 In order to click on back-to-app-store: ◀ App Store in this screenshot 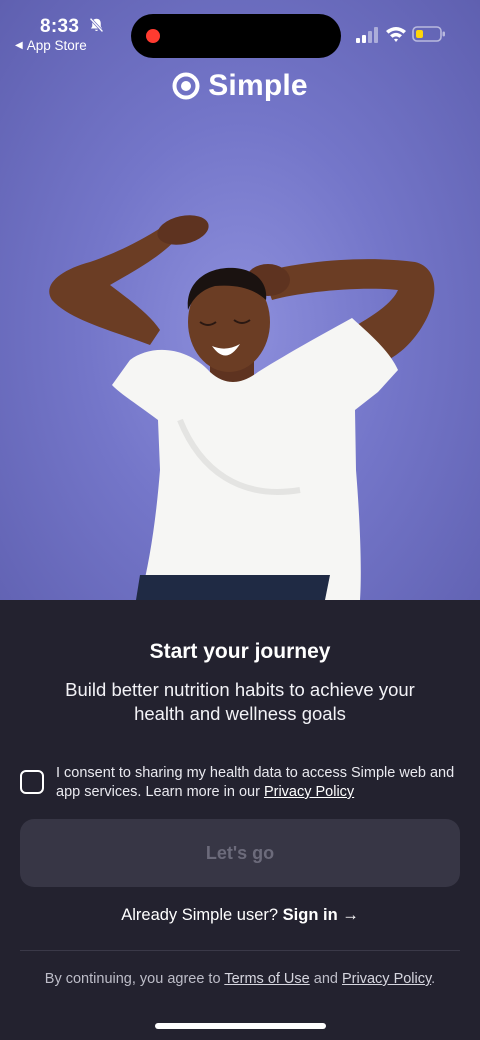, I will do `click(51, 45)`.